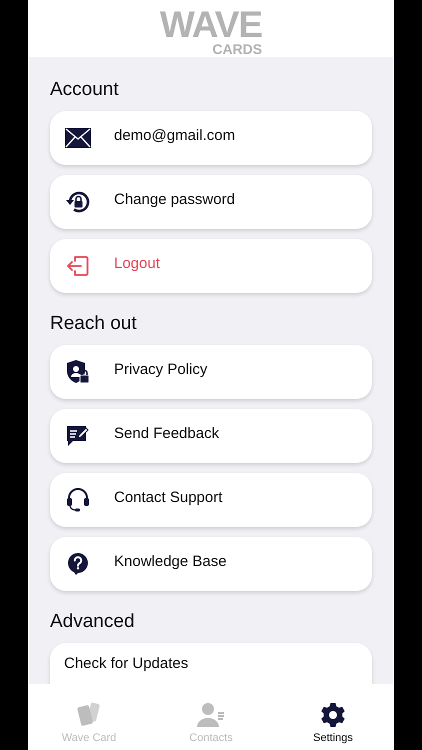 The width and height of the screenshot is (422, 750). Describe the element at coordinates (78, 202) in the screenshot. I see `lock-reset-icon` at that location.